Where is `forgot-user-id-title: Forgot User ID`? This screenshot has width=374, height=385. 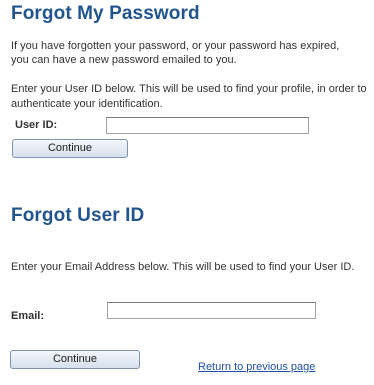 forgot-user-id-title: Forgot User ID is located at coordinates (78, 215).